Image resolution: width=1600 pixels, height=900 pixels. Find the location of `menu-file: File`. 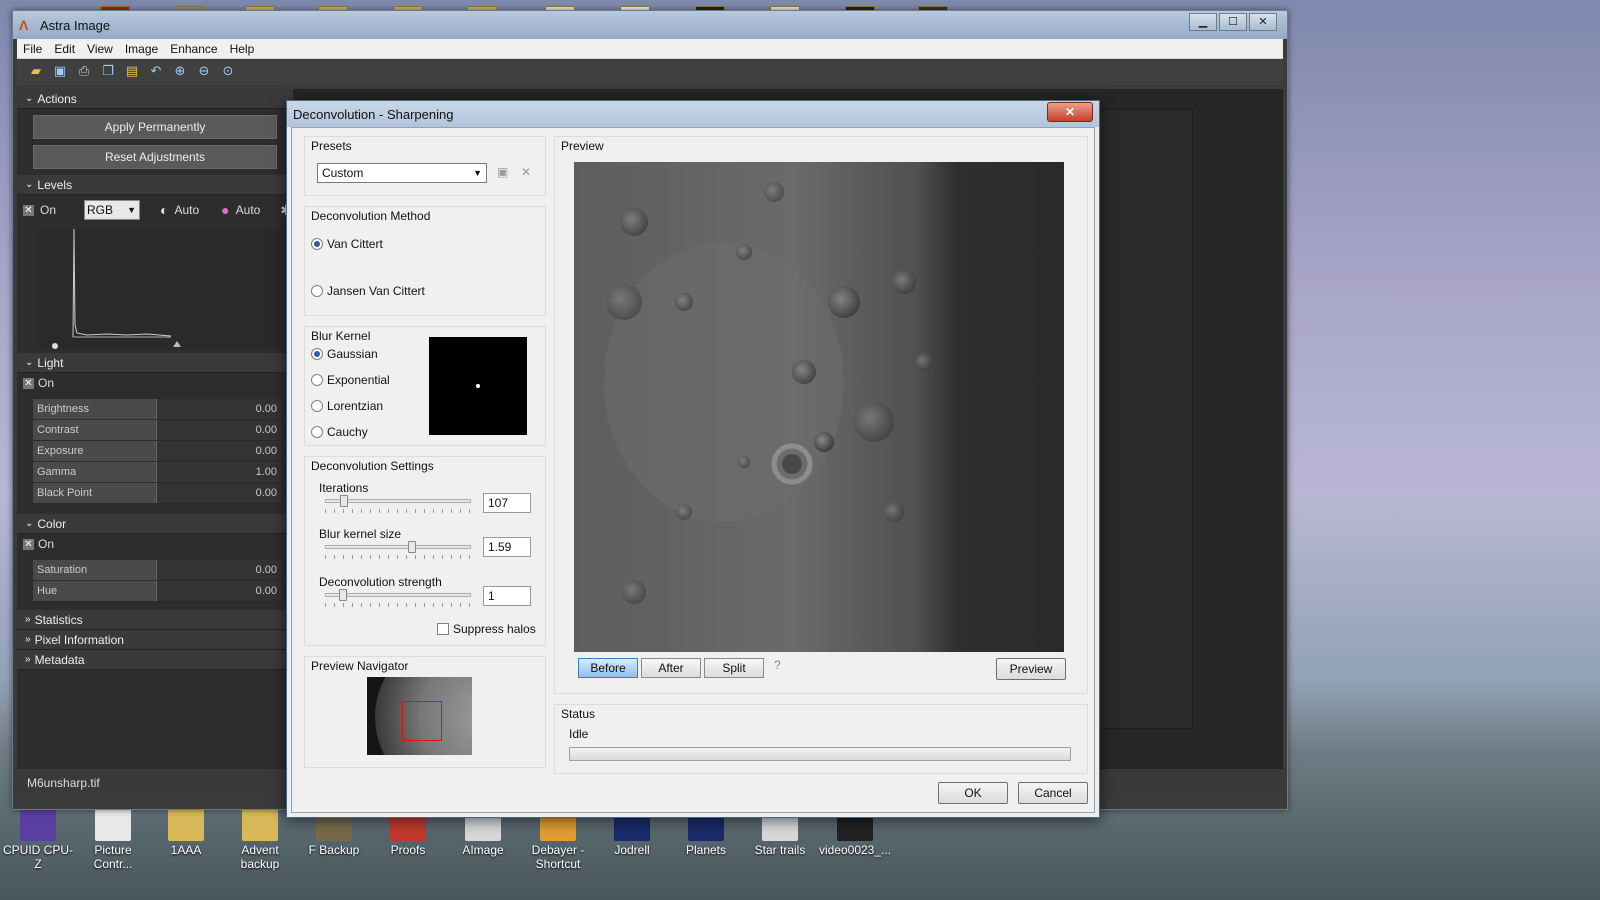

menu-file: File is located at coordinates (32, 49).